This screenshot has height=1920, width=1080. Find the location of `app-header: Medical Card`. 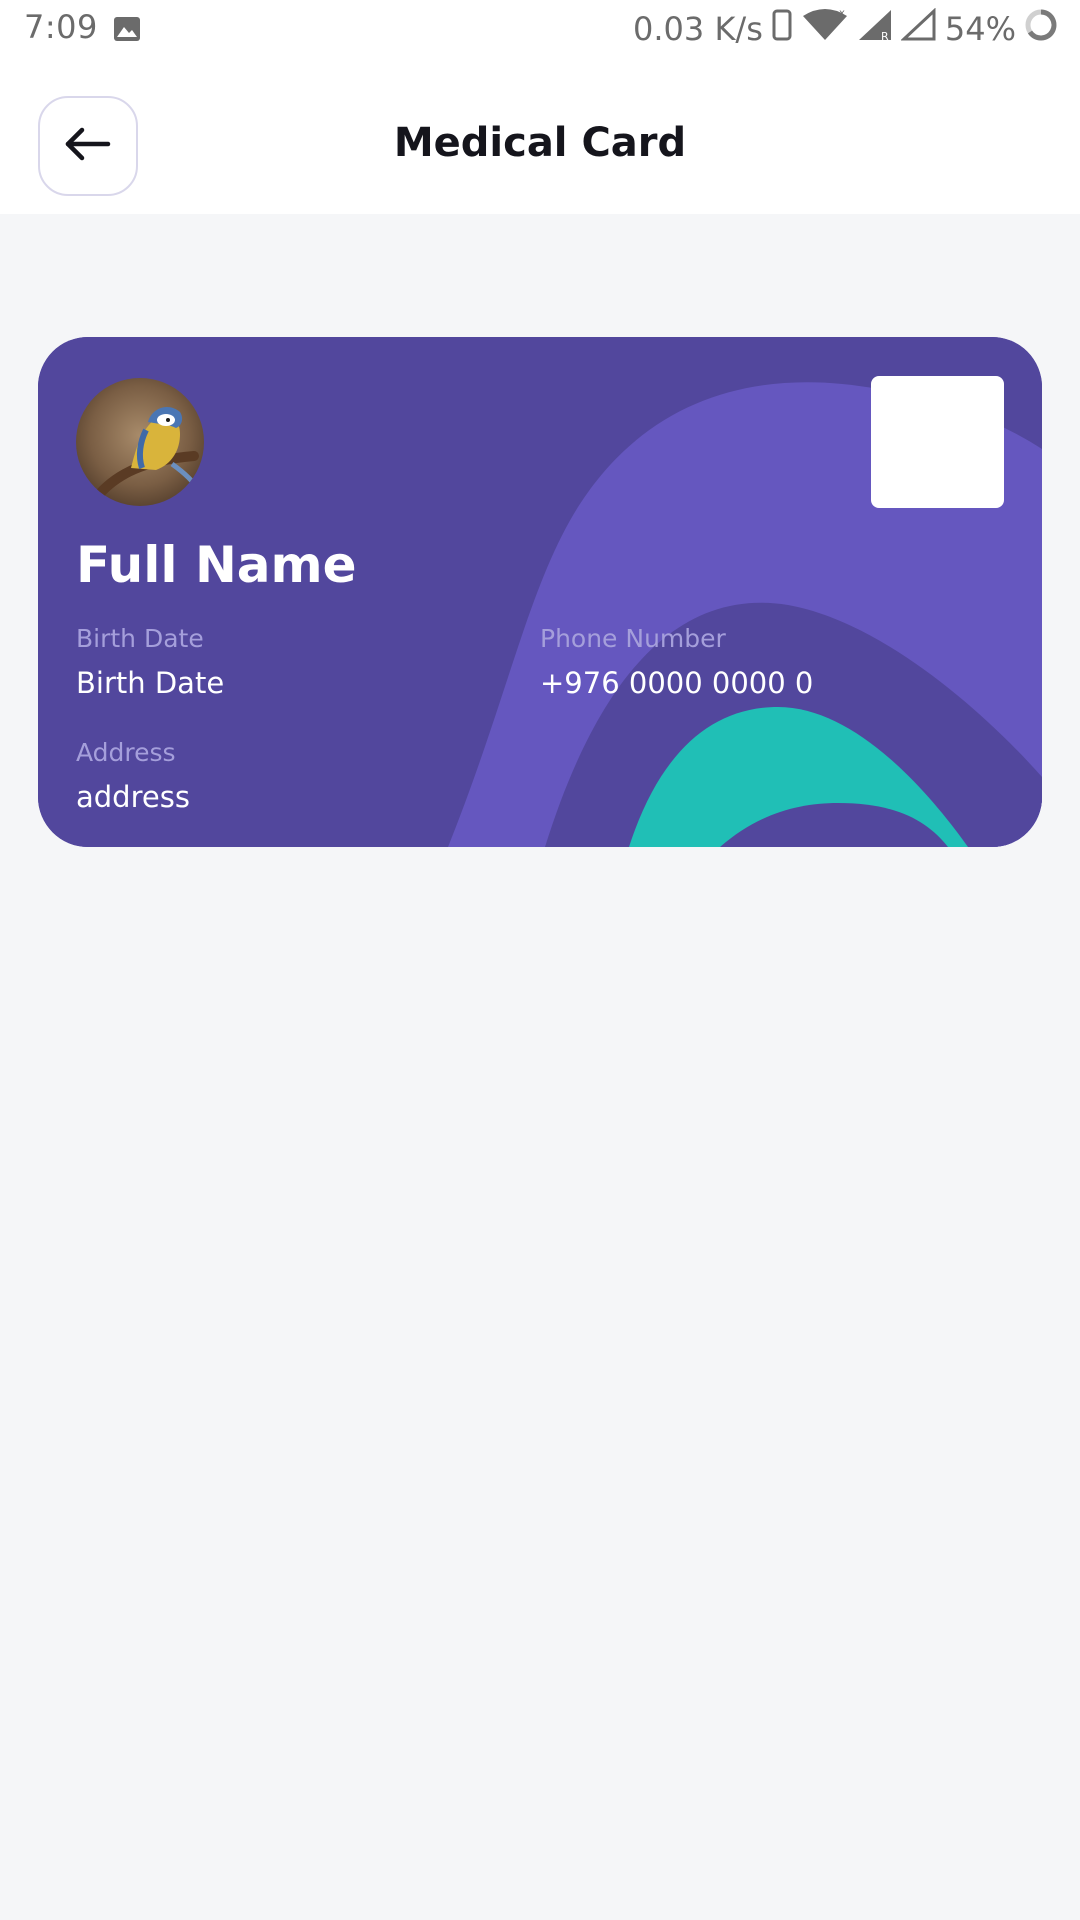

app-header: Medical Card is located at coordinates (540, 136).